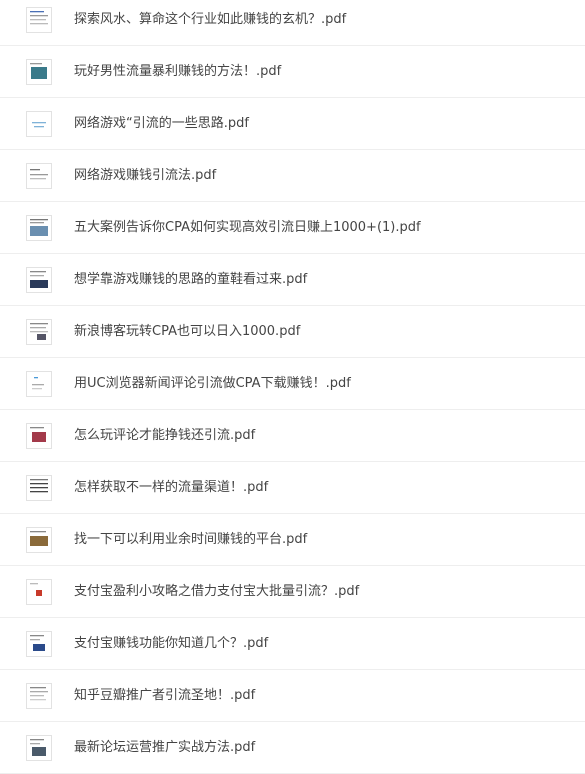 Image resolution: width=585 pixels, height=774 pixels. I want to click on file-row: 怎样获取不一样的流量渠道！.pdf, so click(292, 488).